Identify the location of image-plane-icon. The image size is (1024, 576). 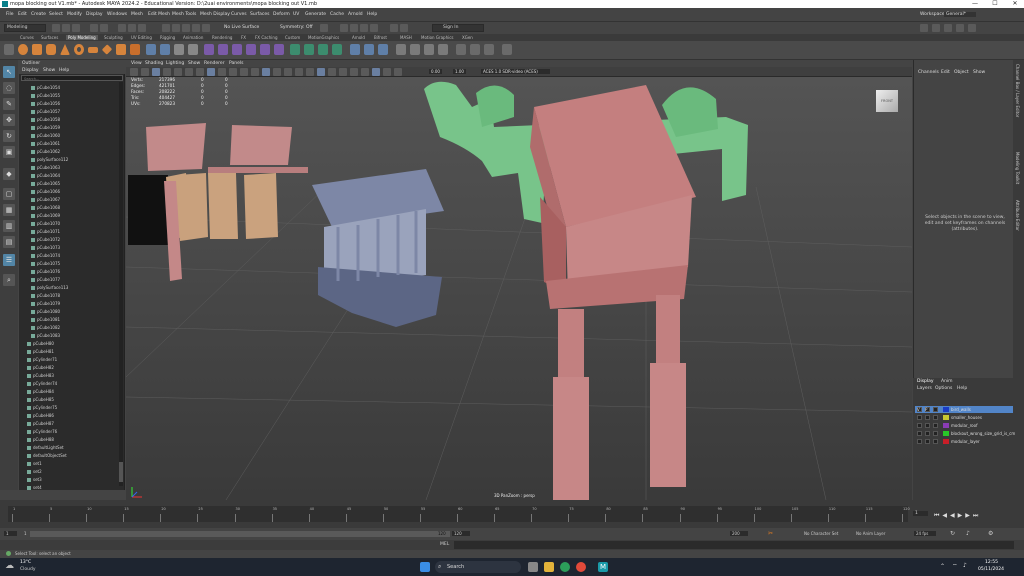
(167, 72).